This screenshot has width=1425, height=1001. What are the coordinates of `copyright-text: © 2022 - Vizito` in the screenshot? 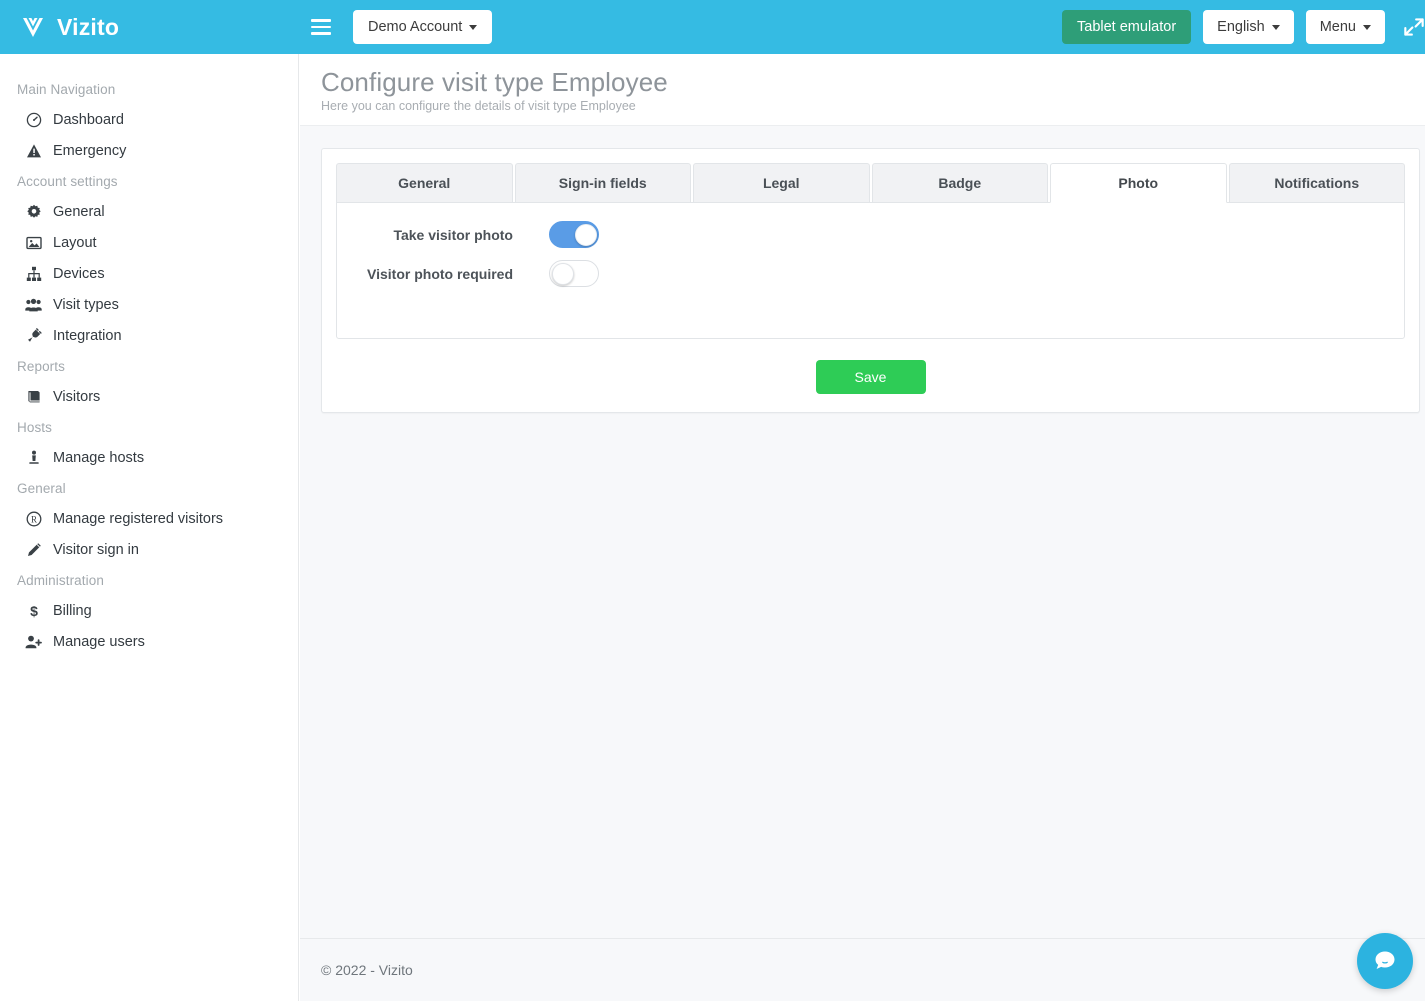 It's located at (367, 970).